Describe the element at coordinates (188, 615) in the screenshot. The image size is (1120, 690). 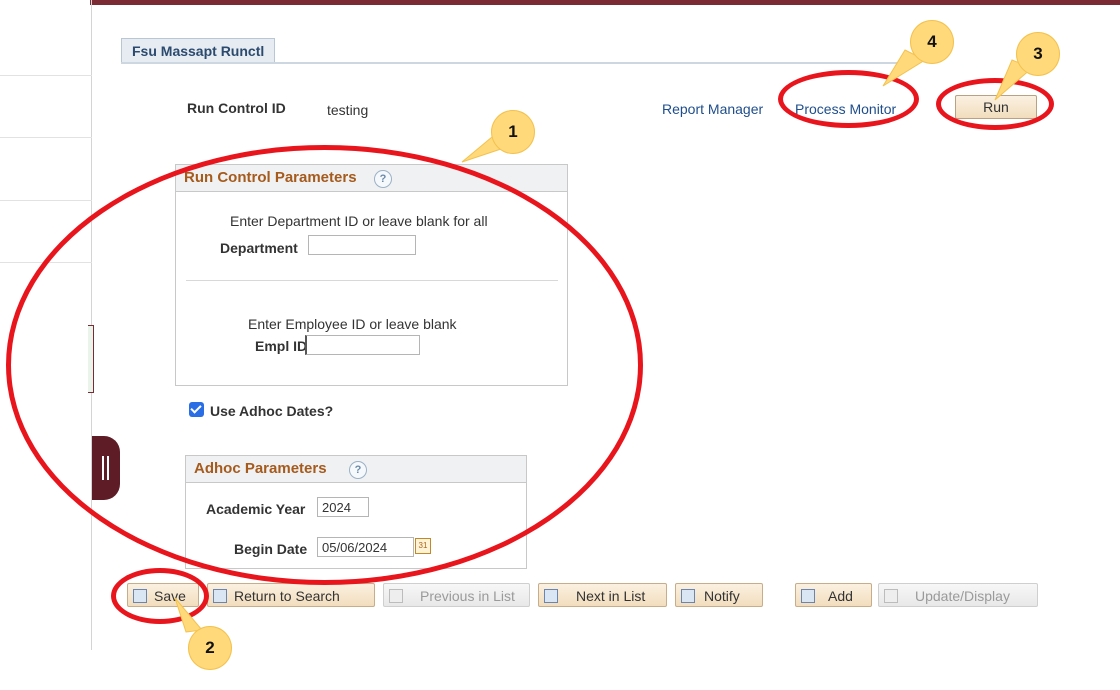
I see `callout-tail` at that location.